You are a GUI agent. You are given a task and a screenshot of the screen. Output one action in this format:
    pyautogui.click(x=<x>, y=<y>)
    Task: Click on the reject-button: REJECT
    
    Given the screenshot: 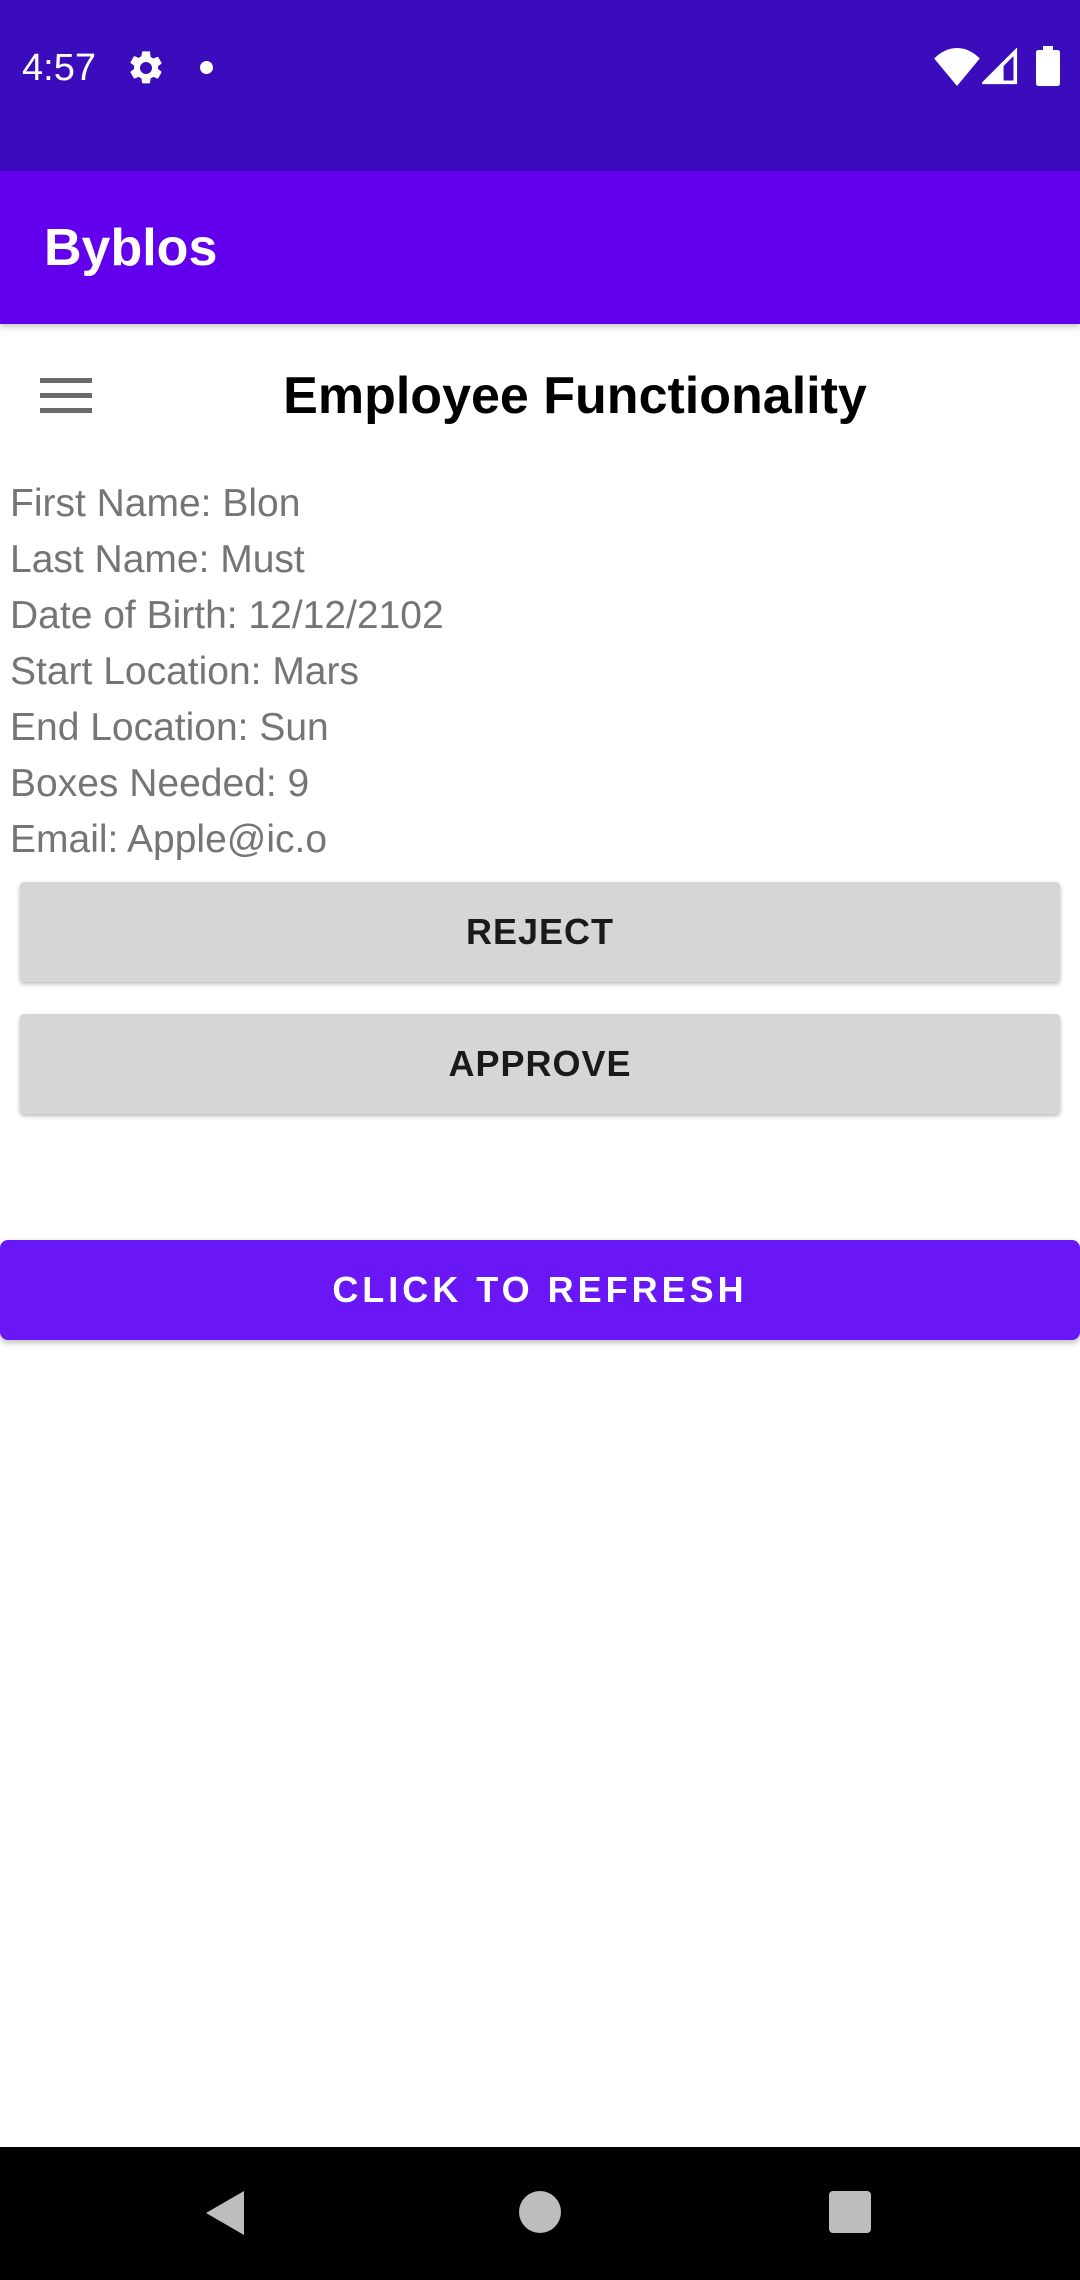 What is the action you would take?
    pyautogui.click(x=540, y=932)
    